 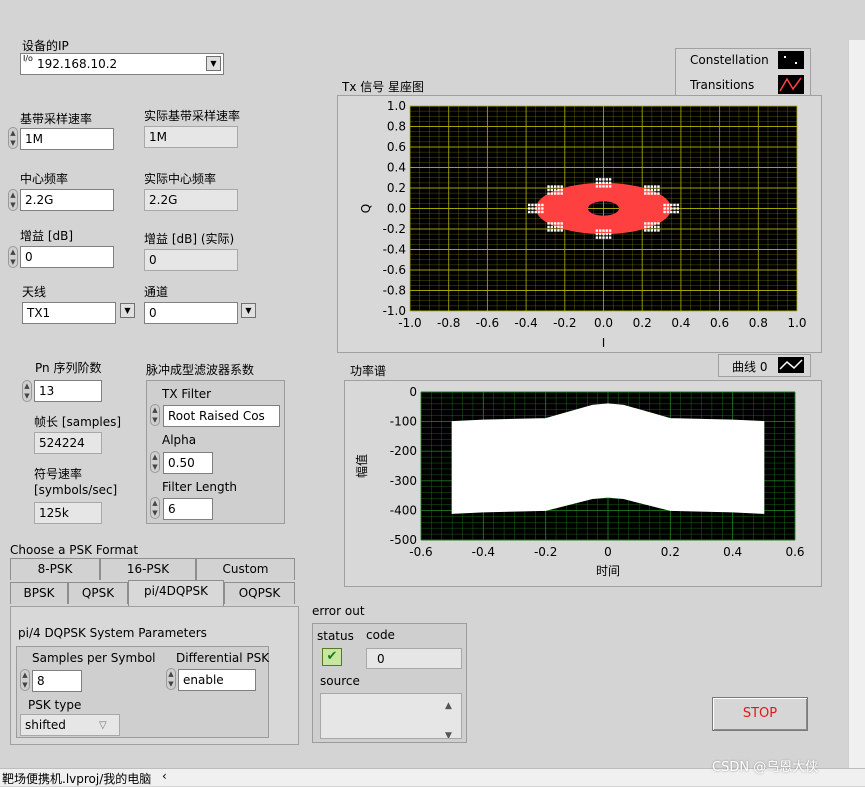 I want to click on error-source-text: ▲ ▼, so click(x=391, y=716).